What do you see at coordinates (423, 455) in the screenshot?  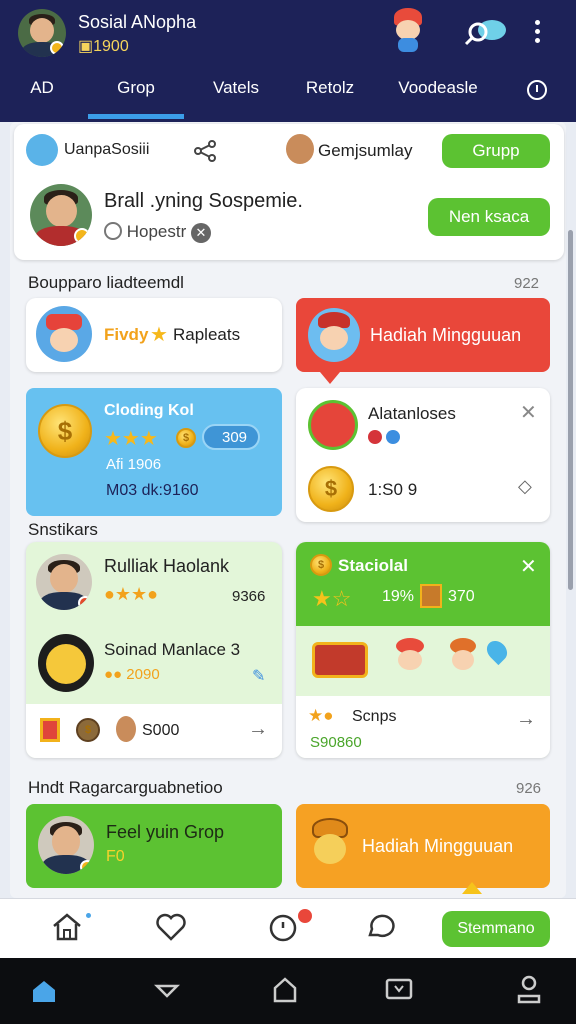 I see `achievements-card: Alatanloses ✕ $ 1:S0 9 ◇` at bounding box center [423, 455].